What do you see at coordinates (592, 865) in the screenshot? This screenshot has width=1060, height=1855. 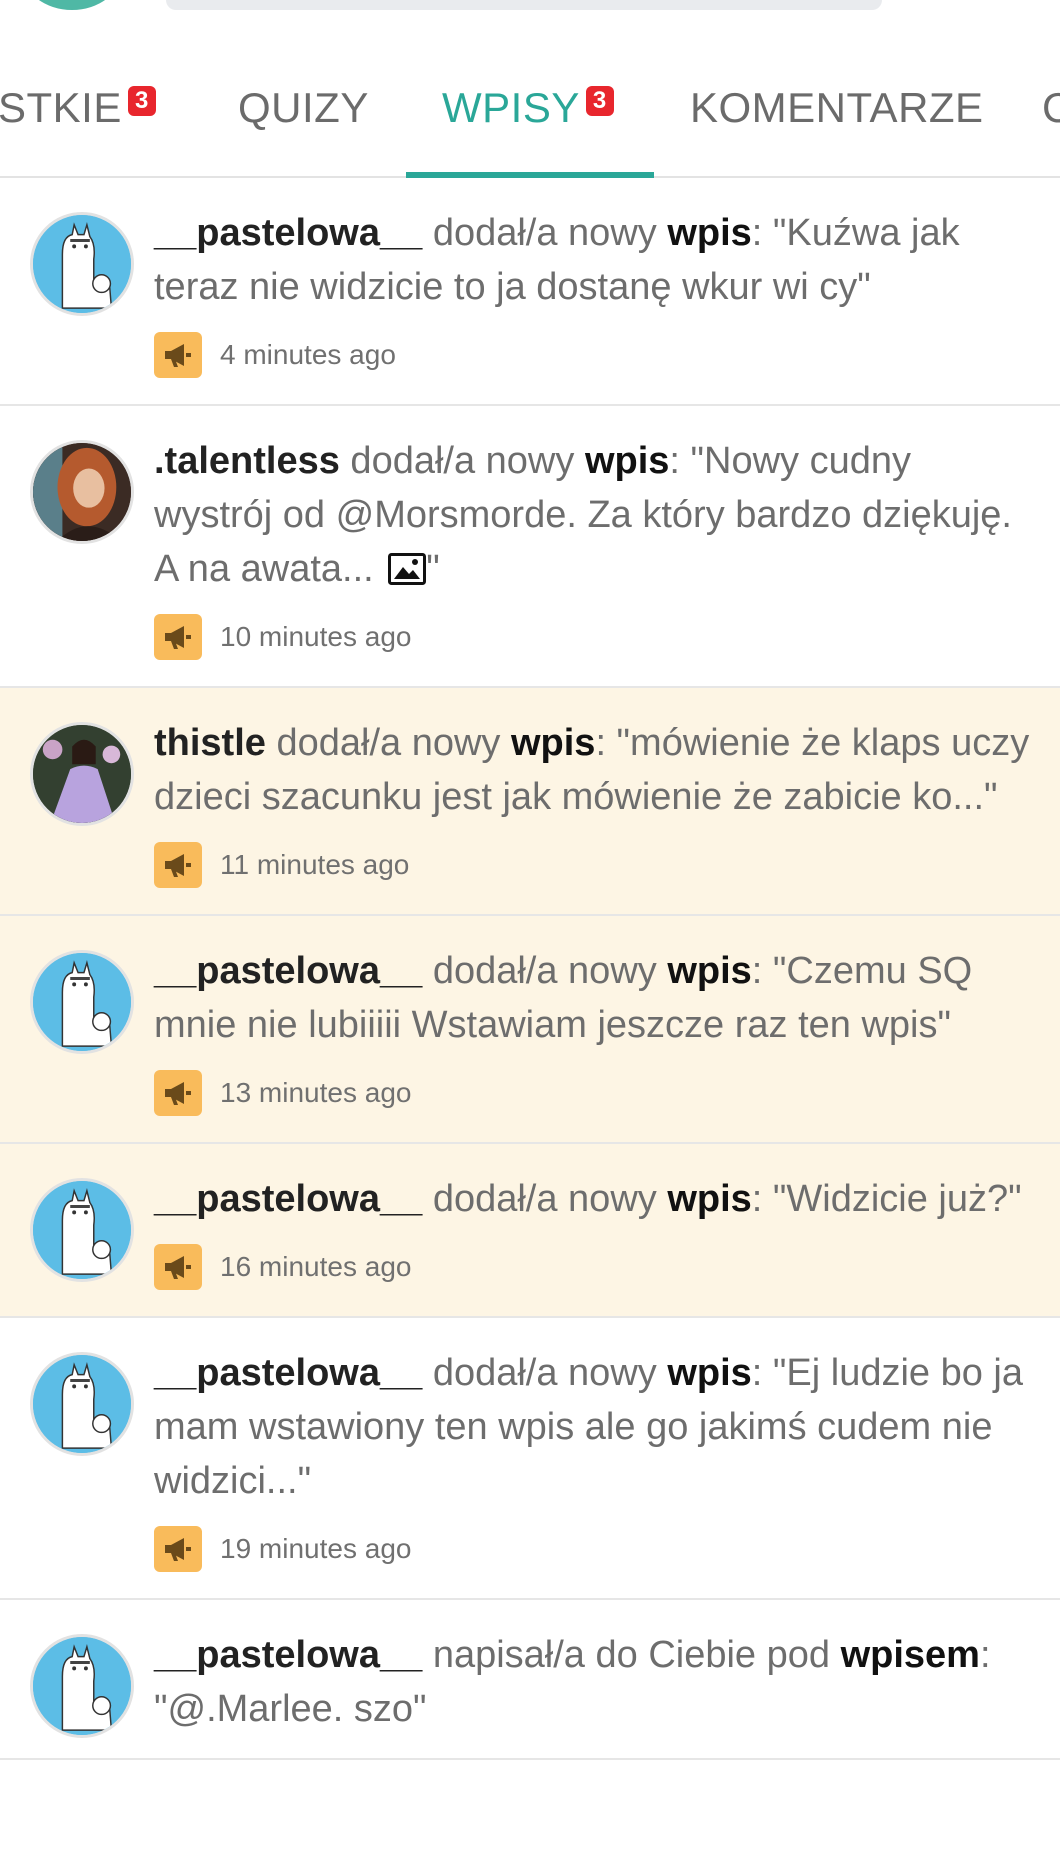 I see `notification-meta: 11 minutes ago` at bounding box center [592, 865].